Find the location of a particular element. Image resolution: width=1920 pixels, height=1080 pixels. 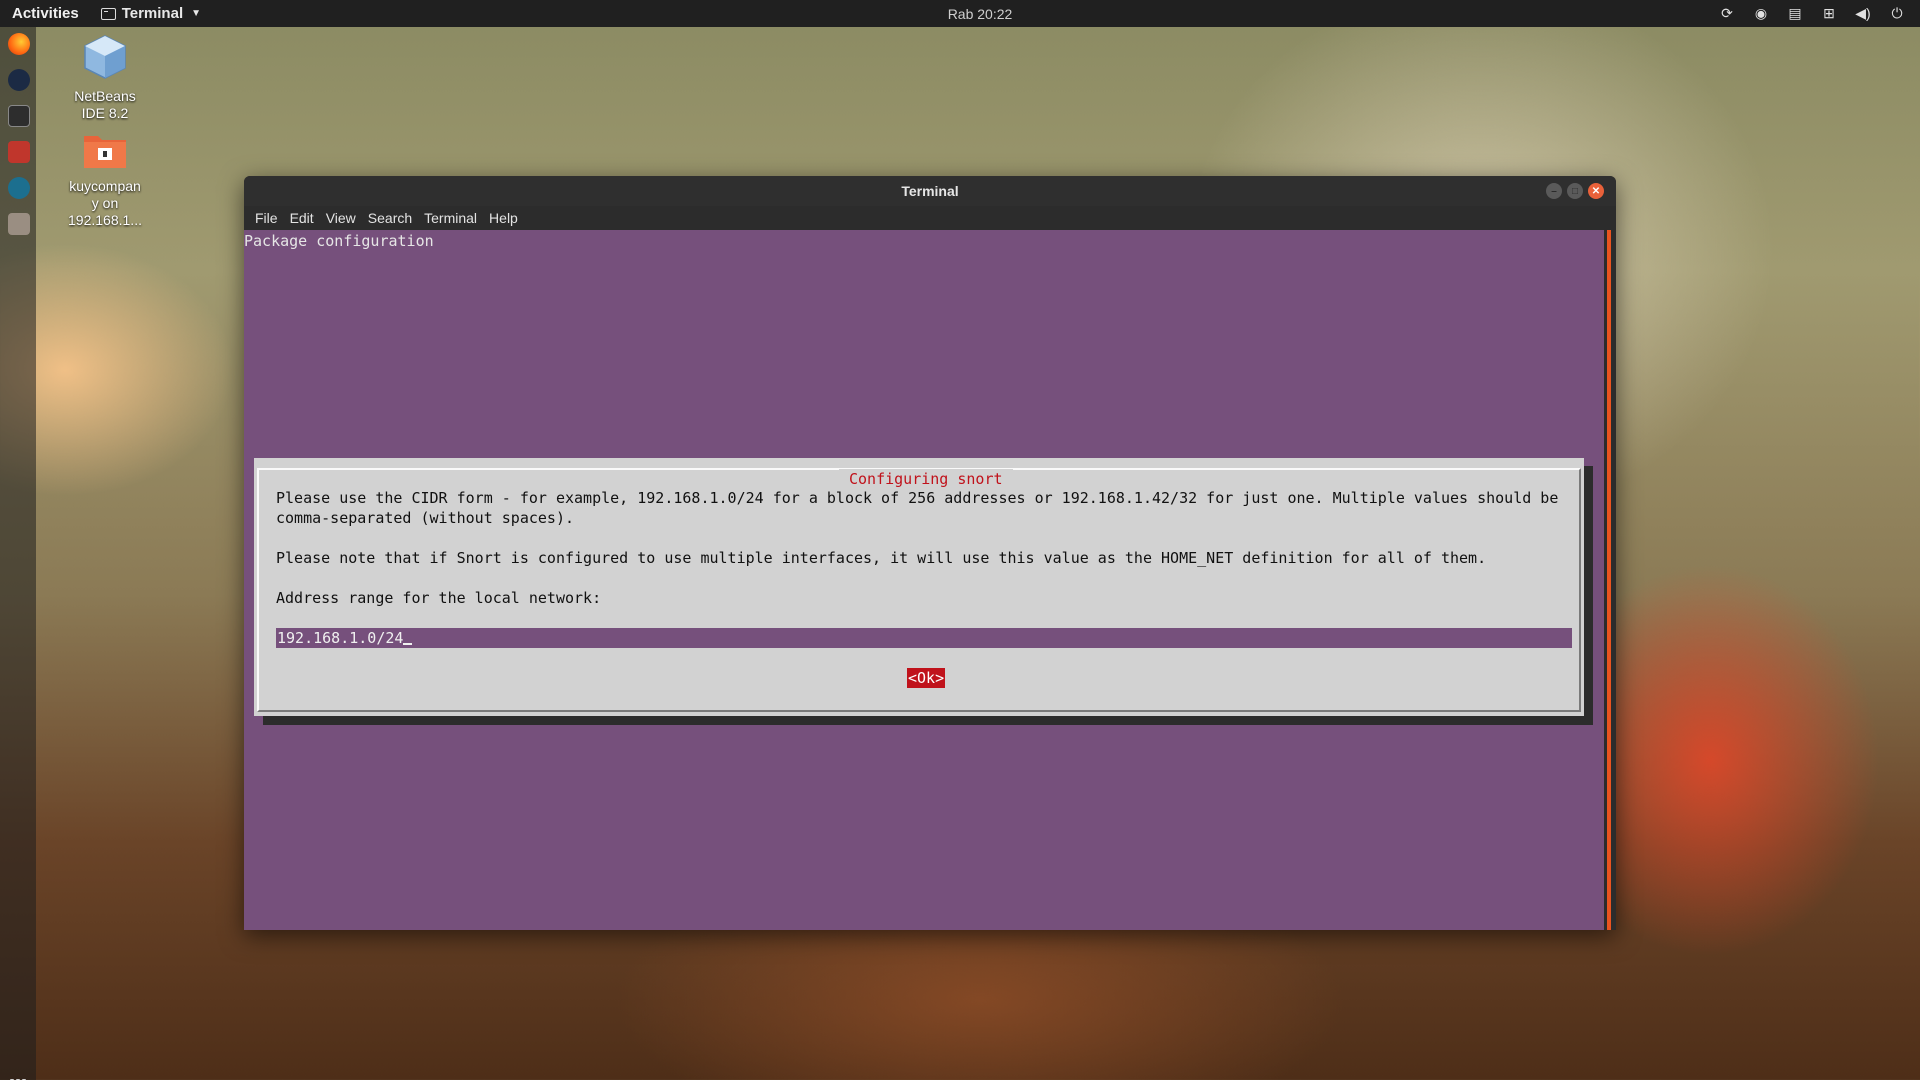

app-menu-label: Terminal is located at coordinates (152, 13).